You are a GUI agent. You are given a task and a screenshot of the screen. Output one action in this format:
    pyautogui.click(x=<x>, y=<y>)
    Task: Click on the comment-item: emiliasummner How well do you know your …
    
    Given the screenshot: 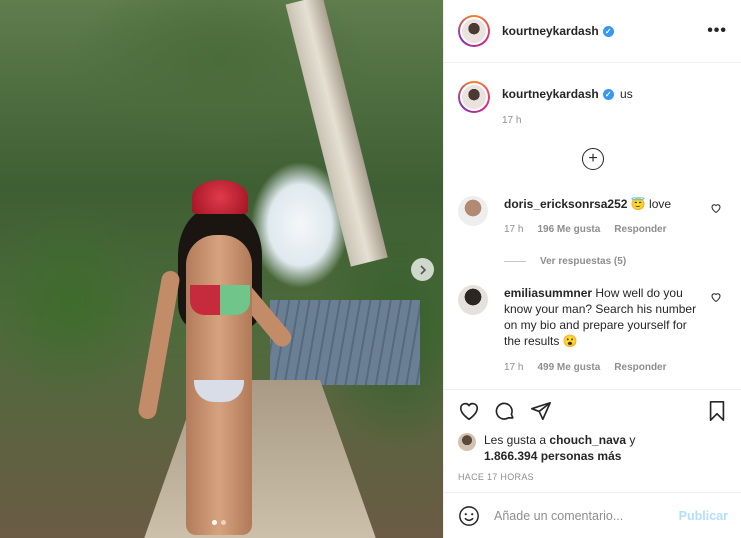 What is the action you would take?
    pyautogui.click(x=592, y=330)
    